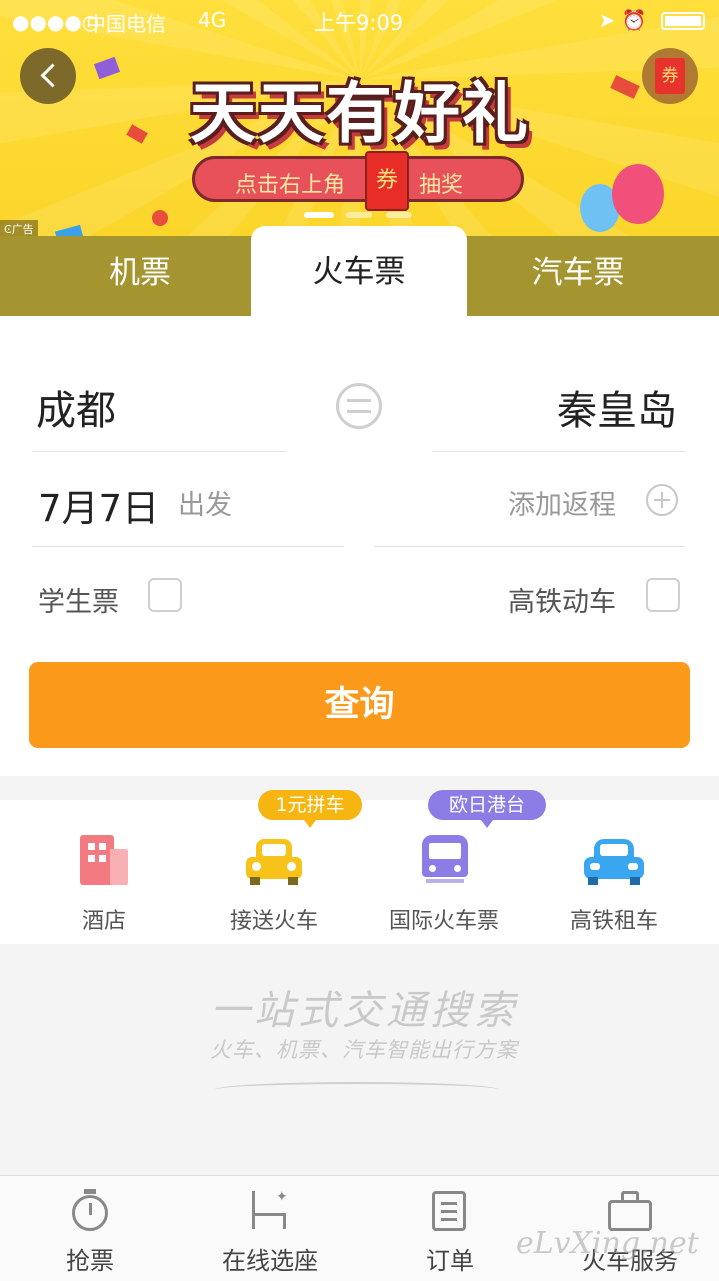 The width and height of the screenshot is (719, 1281). What do you see at coordinates (444, 919) in the screenshot?
I see `service-label-intl-train: 国际火车票` at bounding box center [444, 919].